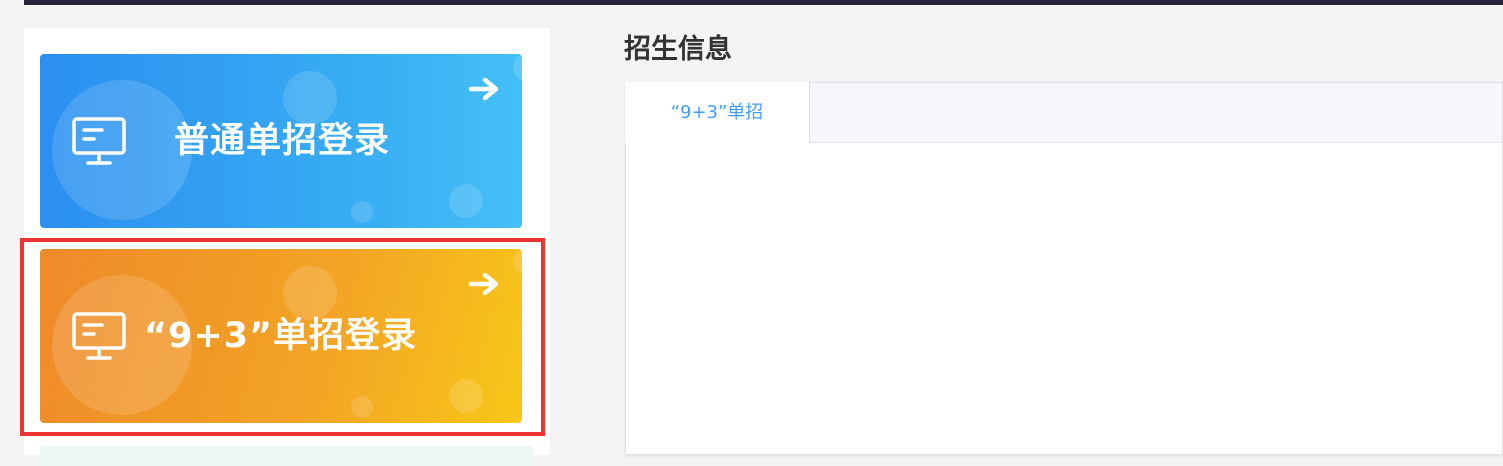  I want to click on tab-nine-plus-three: “9+3”单招, so click(717, 112).